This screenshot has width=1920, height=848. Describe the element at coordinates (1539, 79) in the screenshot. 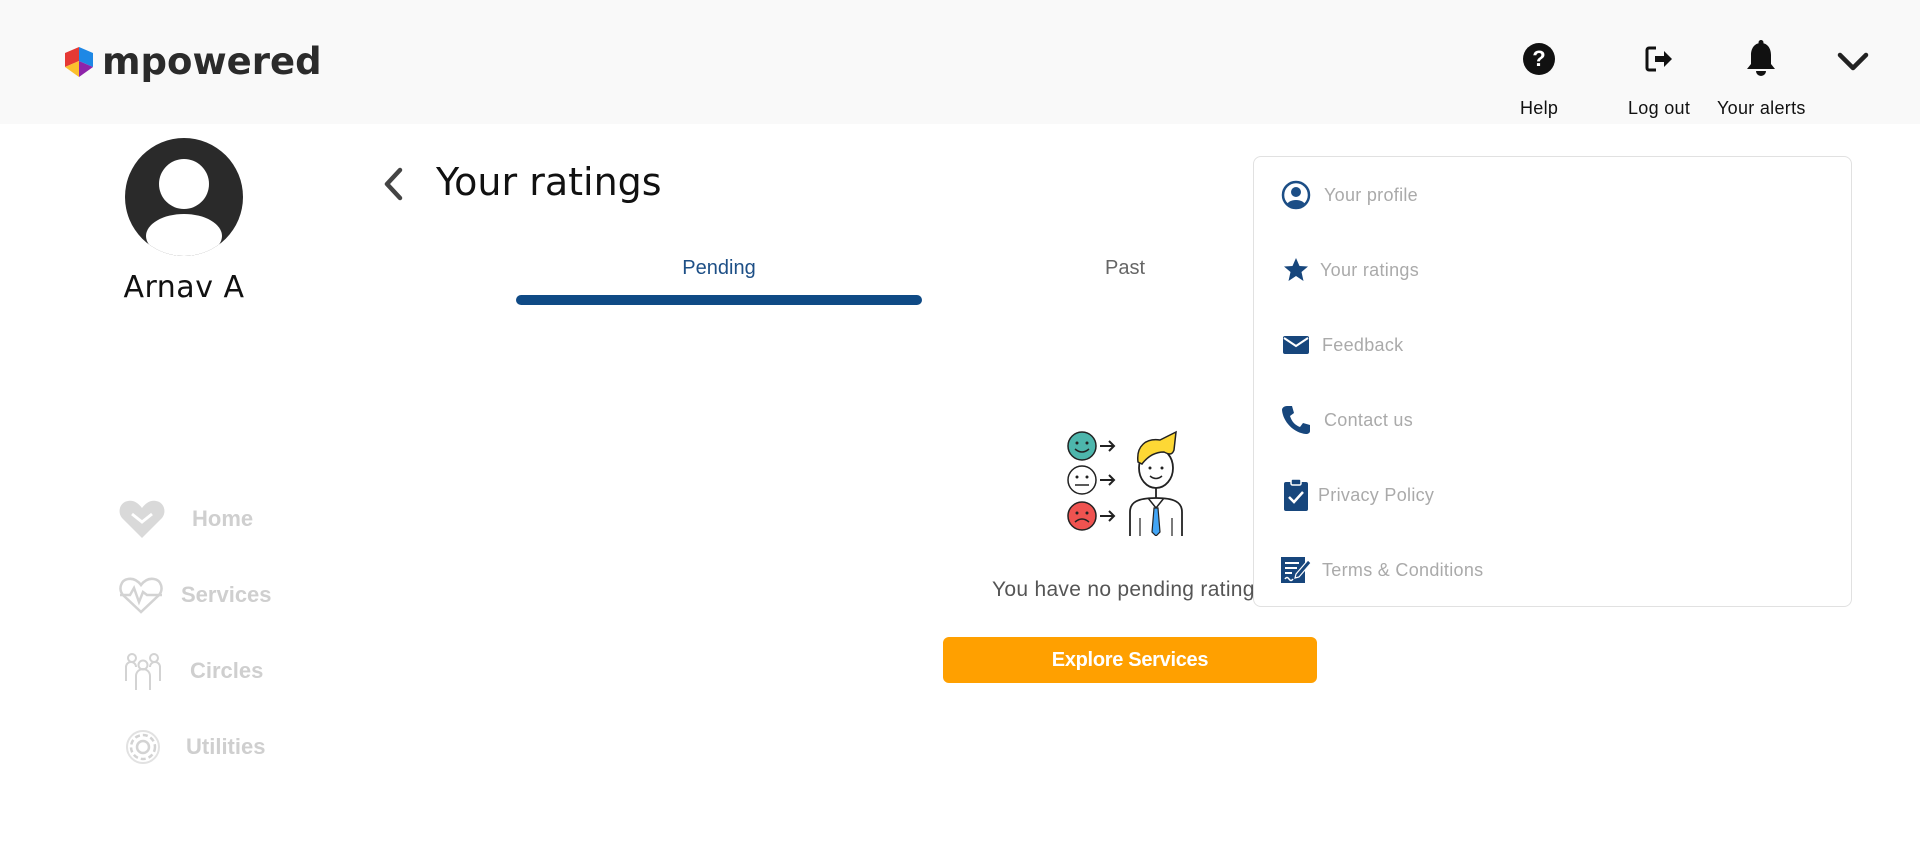

I see `help-button: ? Help` at that location.